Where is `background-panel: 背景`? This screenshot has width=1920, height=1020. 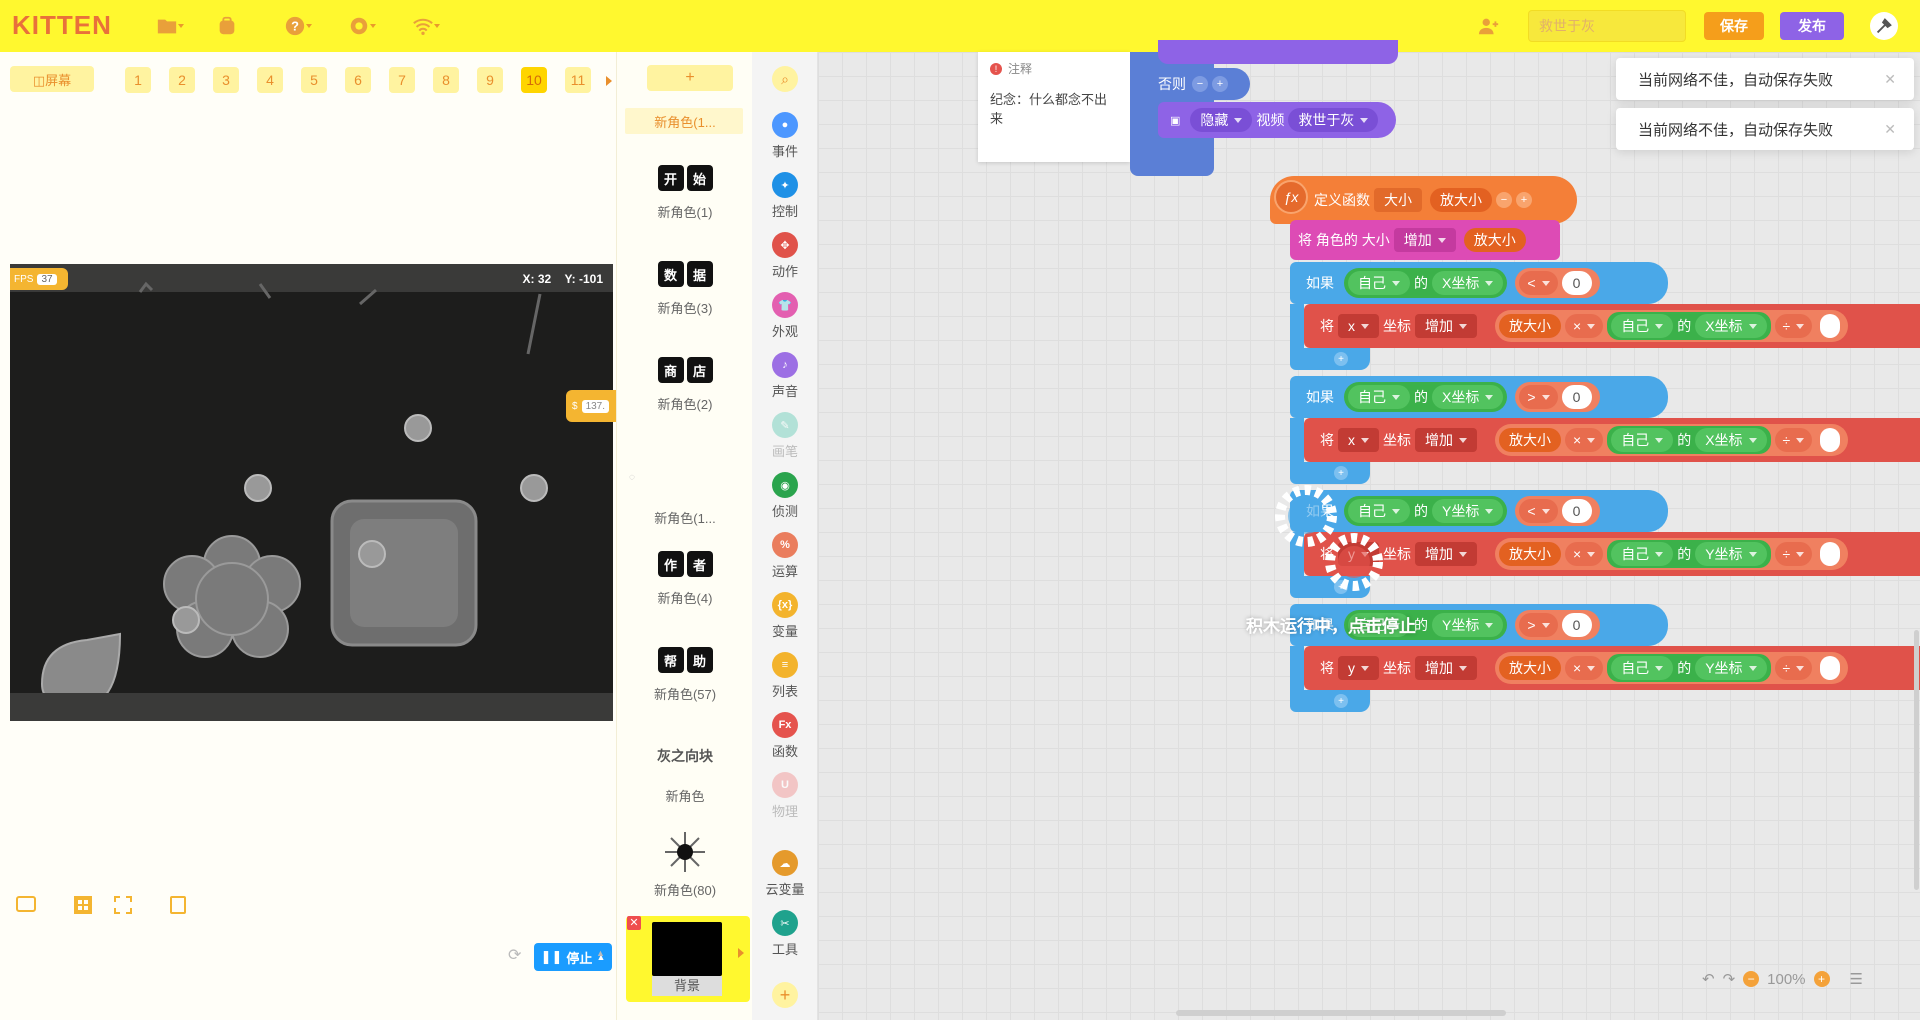
background-panel: 背景 is located at coordinates (688, 959).